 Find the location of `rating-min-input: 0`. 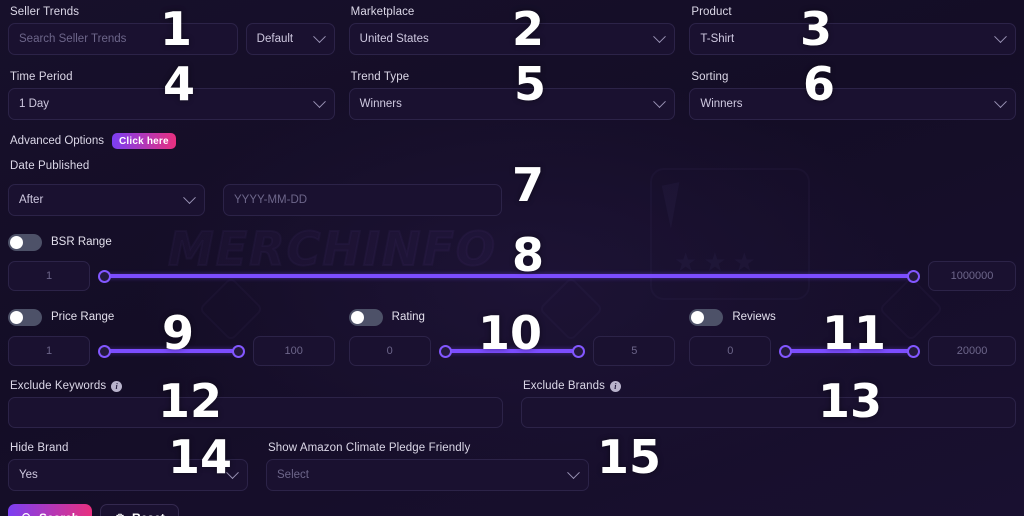

rating-min-input: 0 is located at coordinates (389, 351).